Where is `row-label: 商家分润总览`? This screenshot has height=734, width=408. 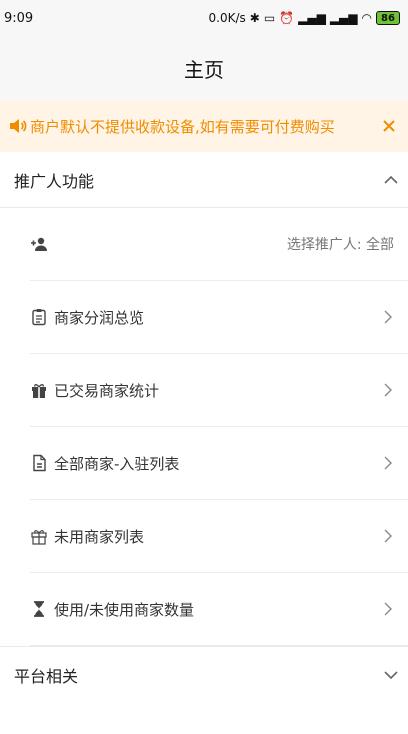
row-label: 商家分润总览 is located at coordinates (99, 317).